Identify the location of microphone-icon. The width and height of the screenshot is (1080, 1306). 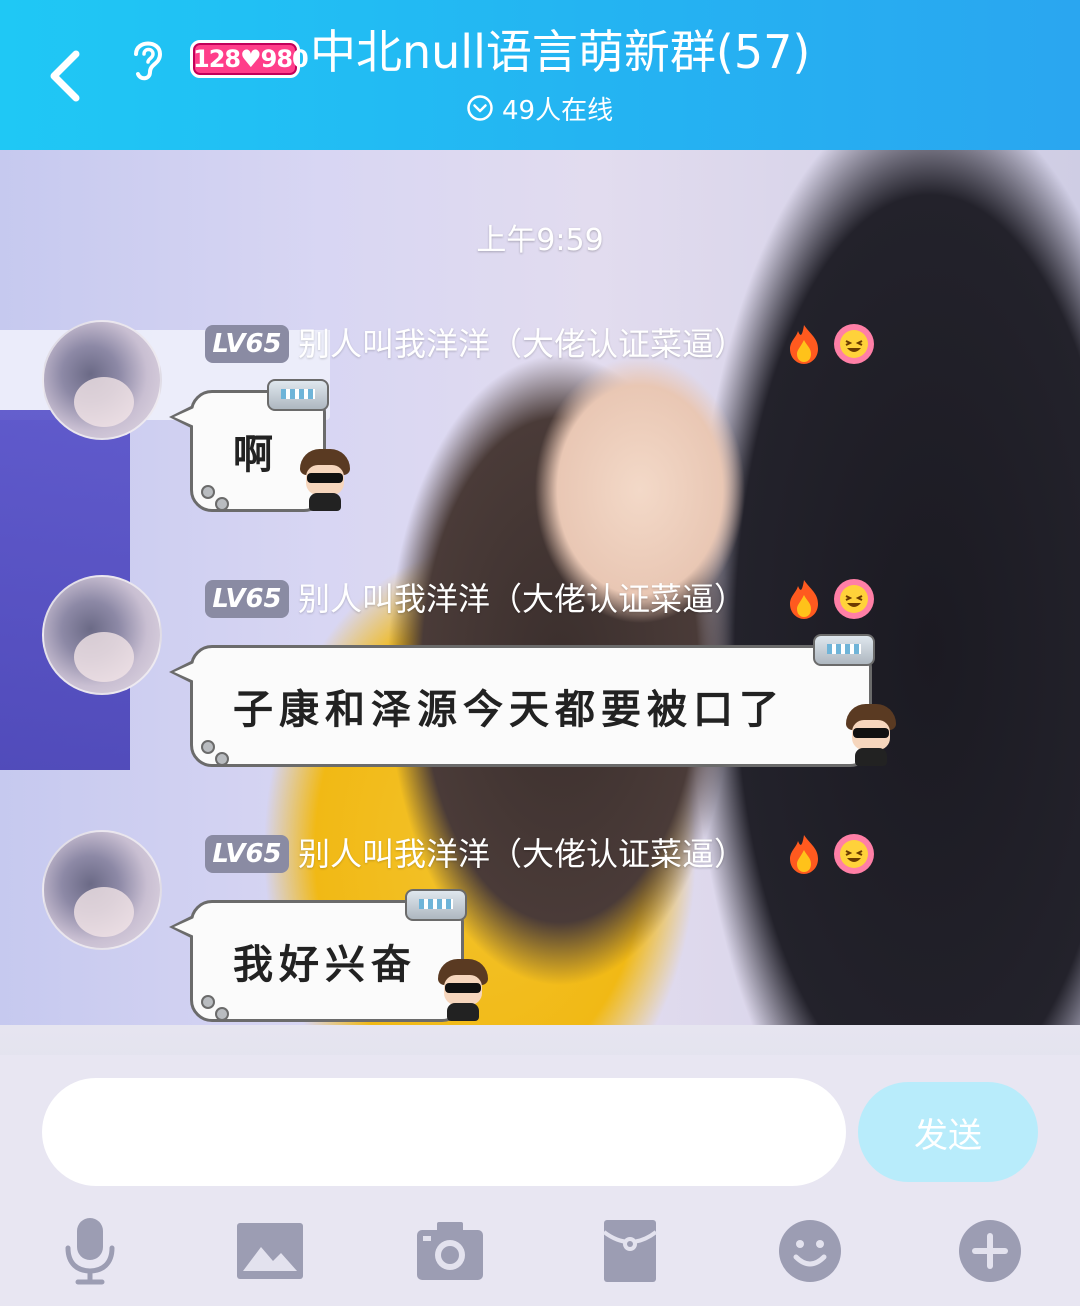
(90, 1251).